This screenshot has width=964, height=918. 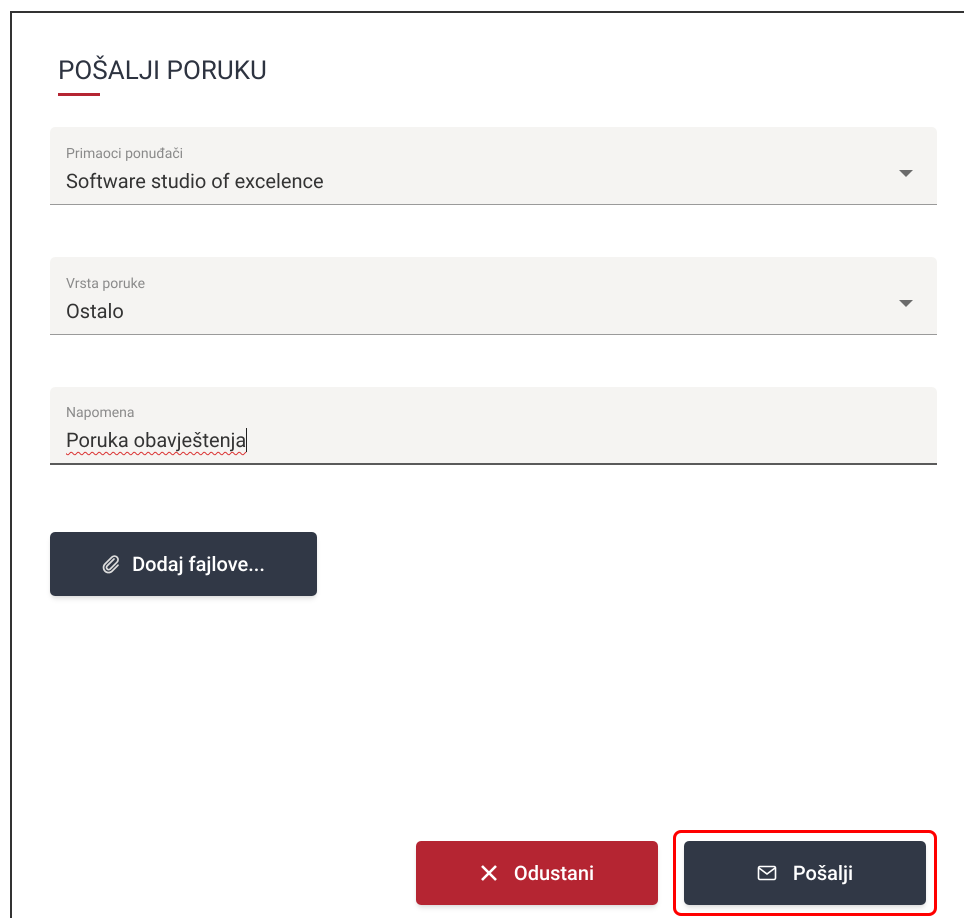 What do you see at coordinates (805, 873) in the screenshot?
I see `send-button: Pošalji` at bounding box center [805, 873].